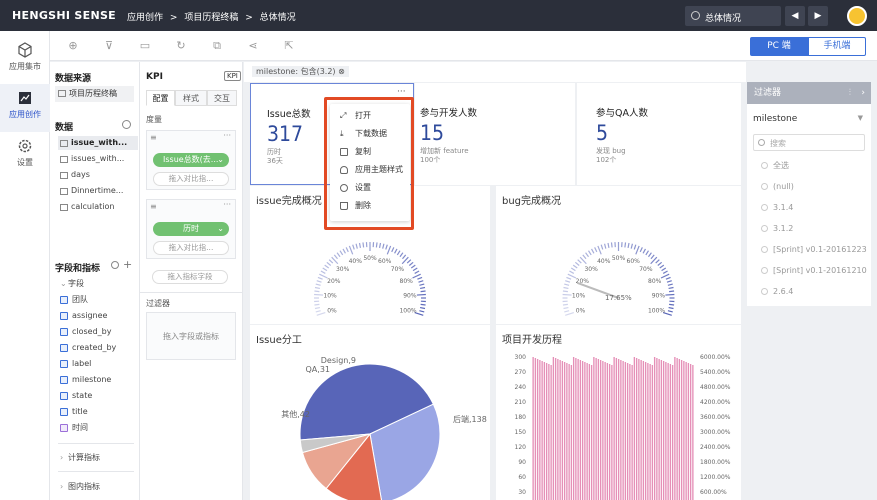 Image resolution: width=877 pixels, height=500 pixels. What do you see at coordinates (98, 364) in the screenshot?
I see `field-item: label` at bounding box center [98, 364].